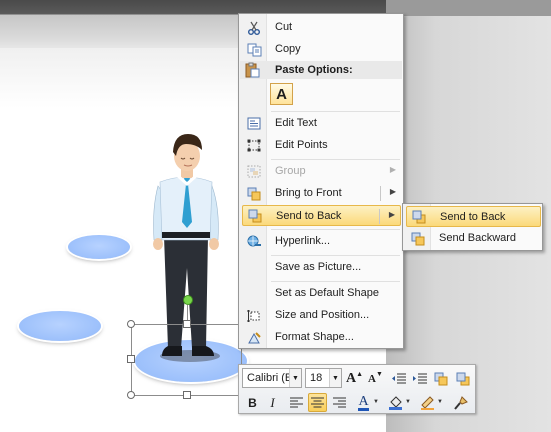  I want to click on menu-item-group-label: Group, so click(290, 171).